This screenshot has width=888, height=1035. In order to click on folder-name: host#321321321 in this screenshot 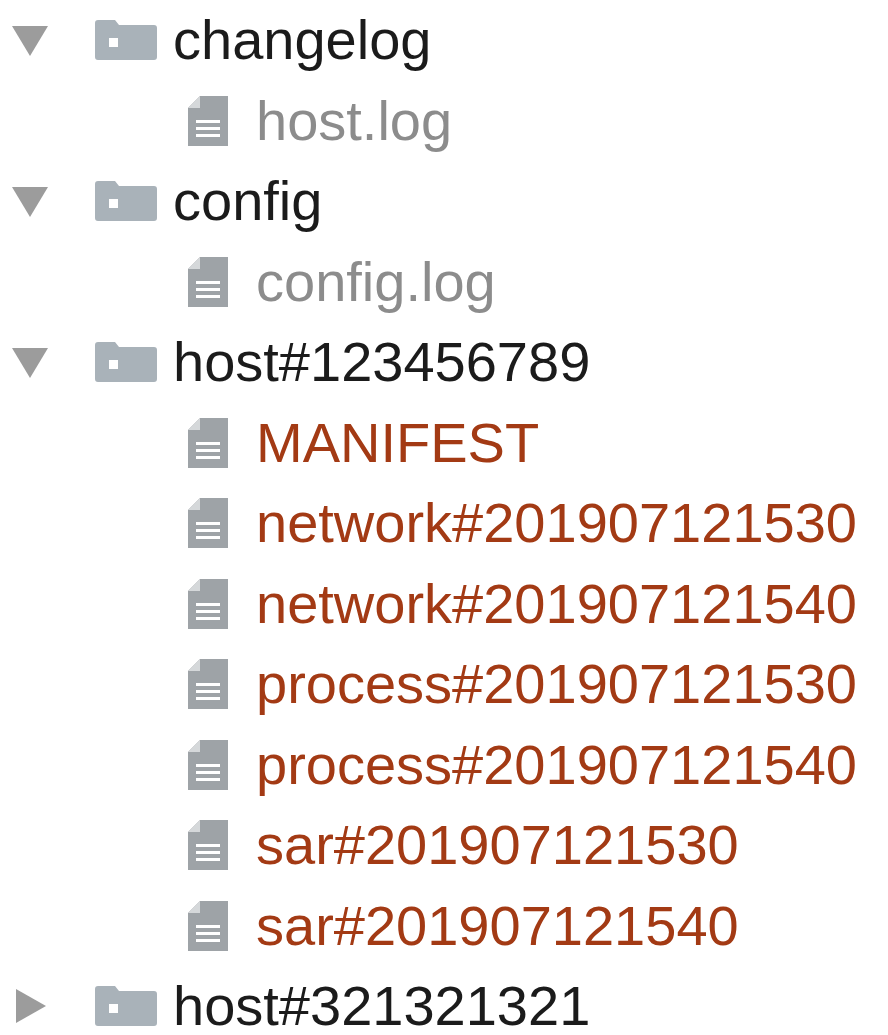, I will do `click(382, 1005)`.